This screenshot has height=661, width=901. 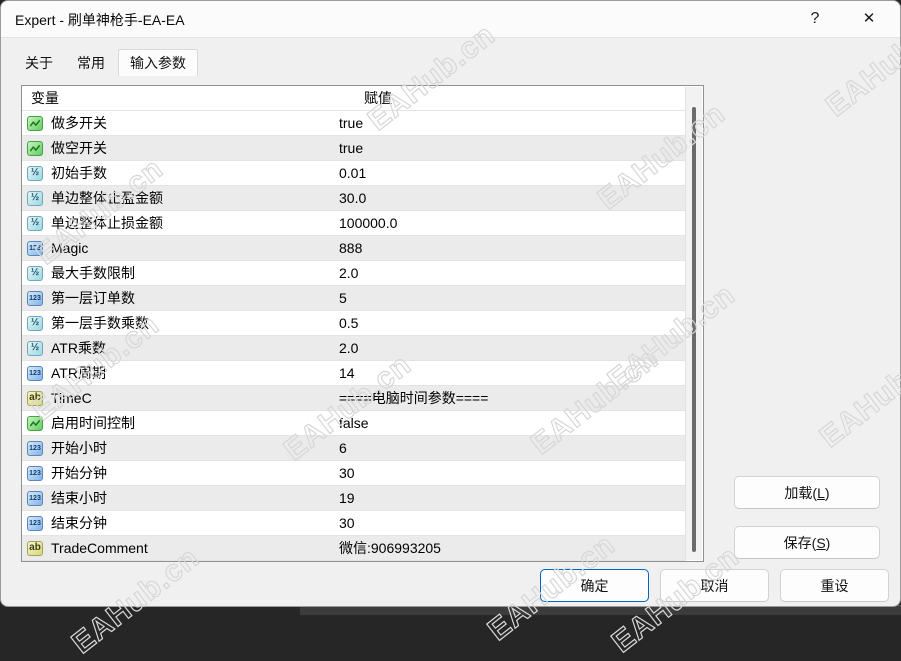 I want to click on tab-bar: 关于 常用 输入参数, so click(x=107, y=62).